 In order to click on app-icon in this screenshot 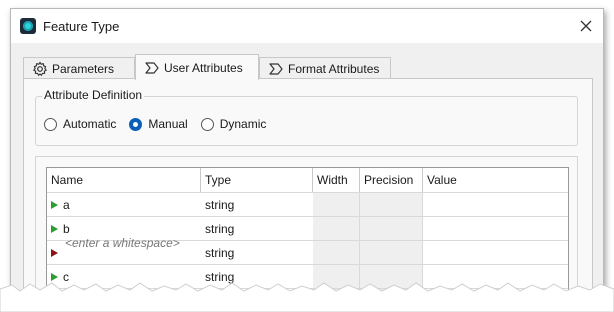, I will do `click(28, 26)`.